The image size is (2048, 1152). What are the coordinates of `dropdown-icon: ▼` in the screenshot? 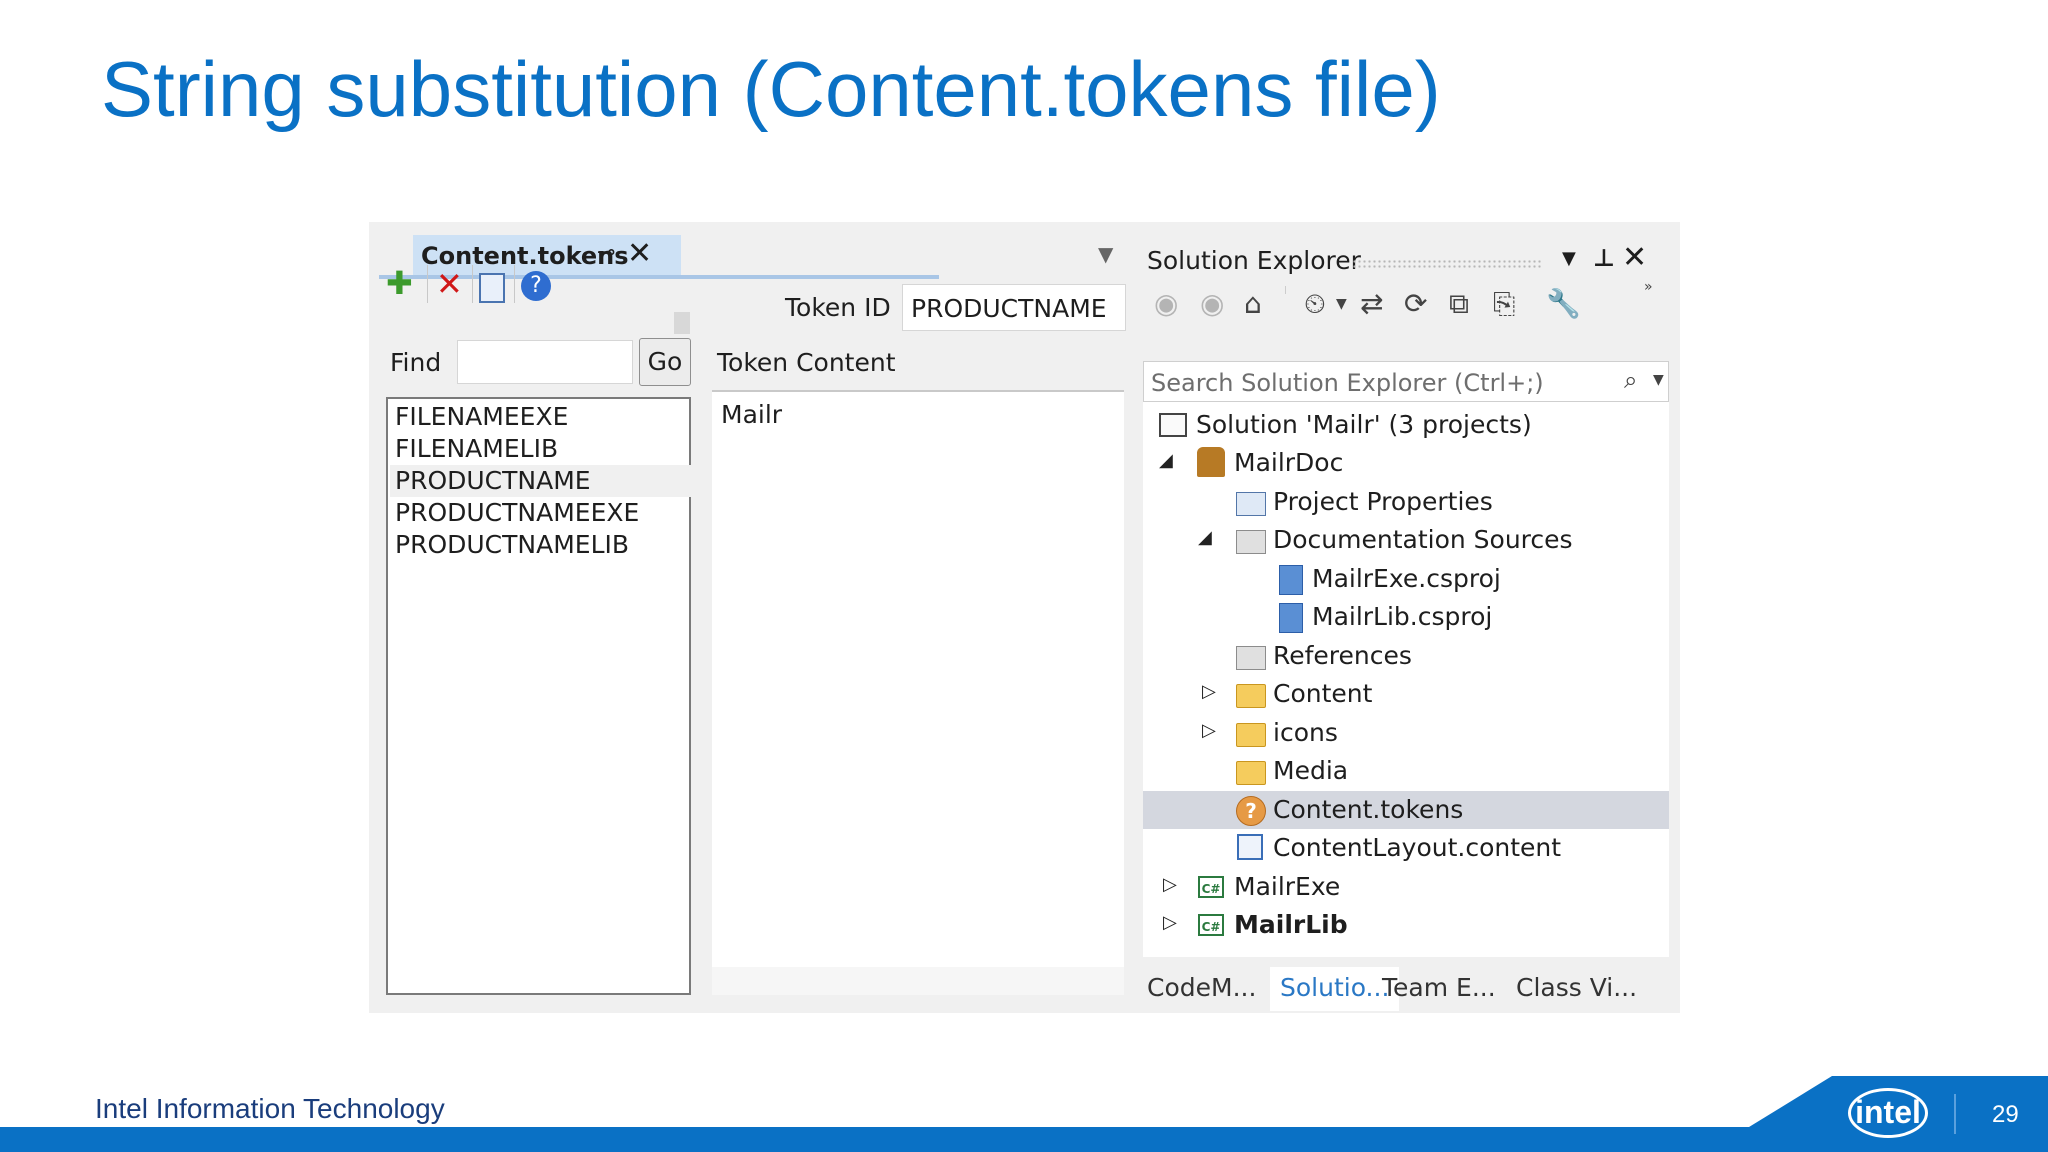 It's located at (1569, 258).